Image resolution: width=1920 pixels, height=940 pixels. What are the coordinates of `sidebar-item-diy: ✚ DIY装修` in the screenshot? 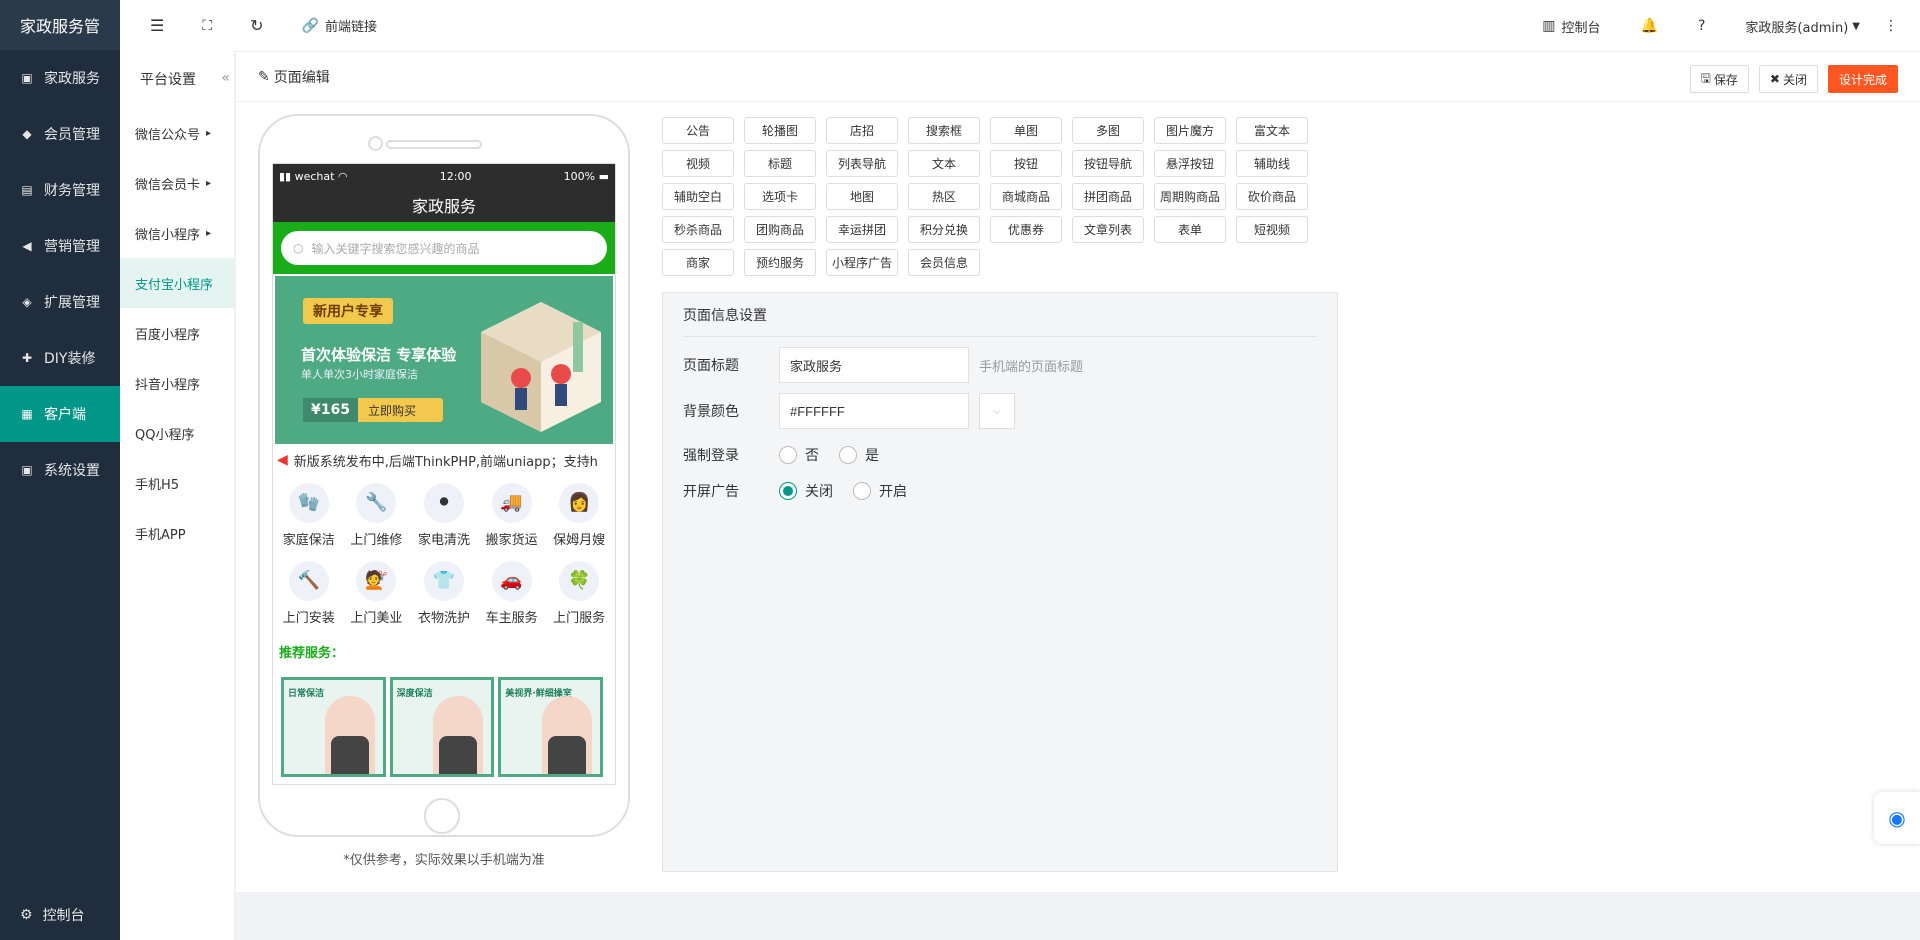 It's located at (60, 358).